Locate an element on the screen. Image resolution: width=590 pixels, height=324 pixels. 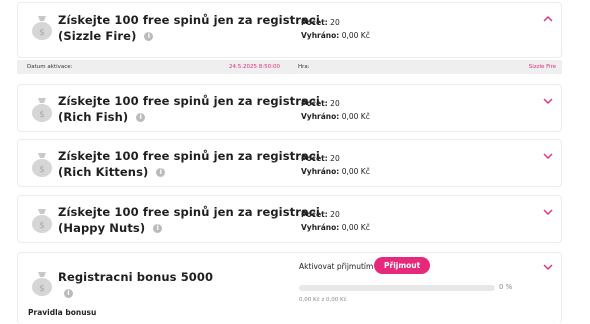
chevron-up-icon is located at coordinates (548, 19).